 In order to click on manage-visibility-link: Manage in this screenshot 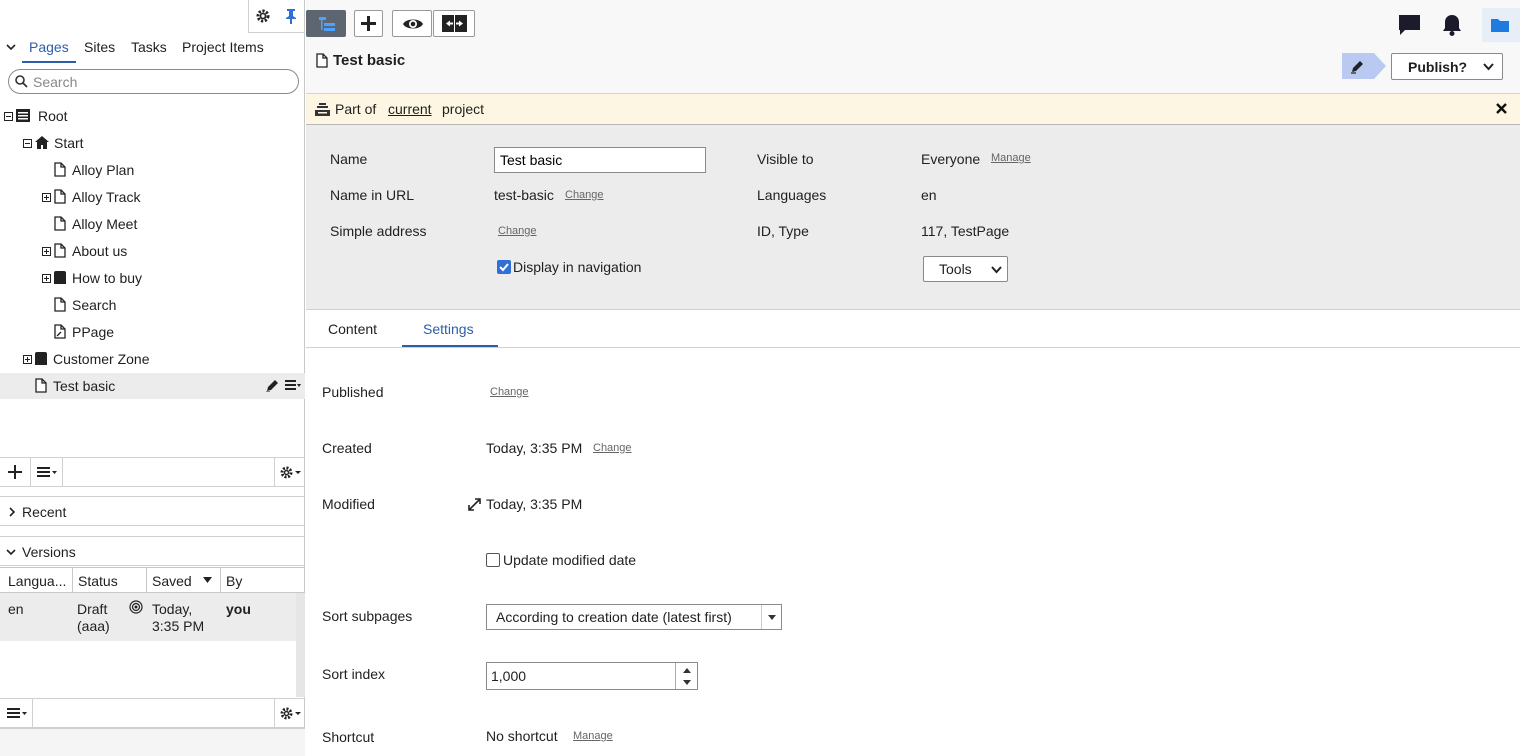, I will do `click(1011, 158)`.